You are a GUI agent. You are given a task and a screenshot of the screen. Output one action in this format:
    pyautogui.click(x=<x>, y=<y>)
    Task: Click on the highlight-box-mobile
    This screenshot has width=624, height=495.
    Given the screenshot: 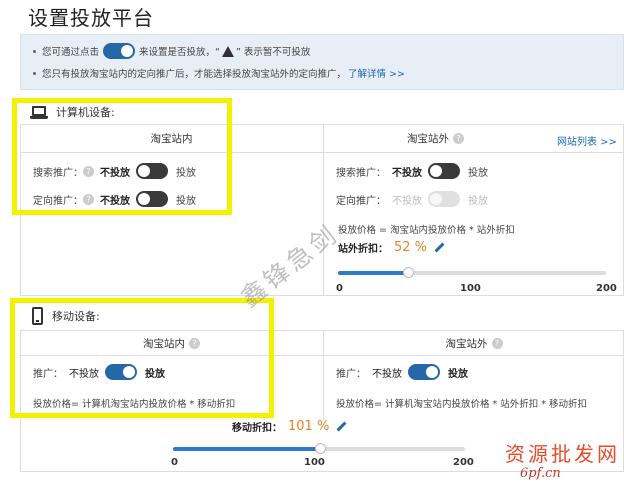 What is the action you would take?
    pyautogui.click(x=142, y=358)
    